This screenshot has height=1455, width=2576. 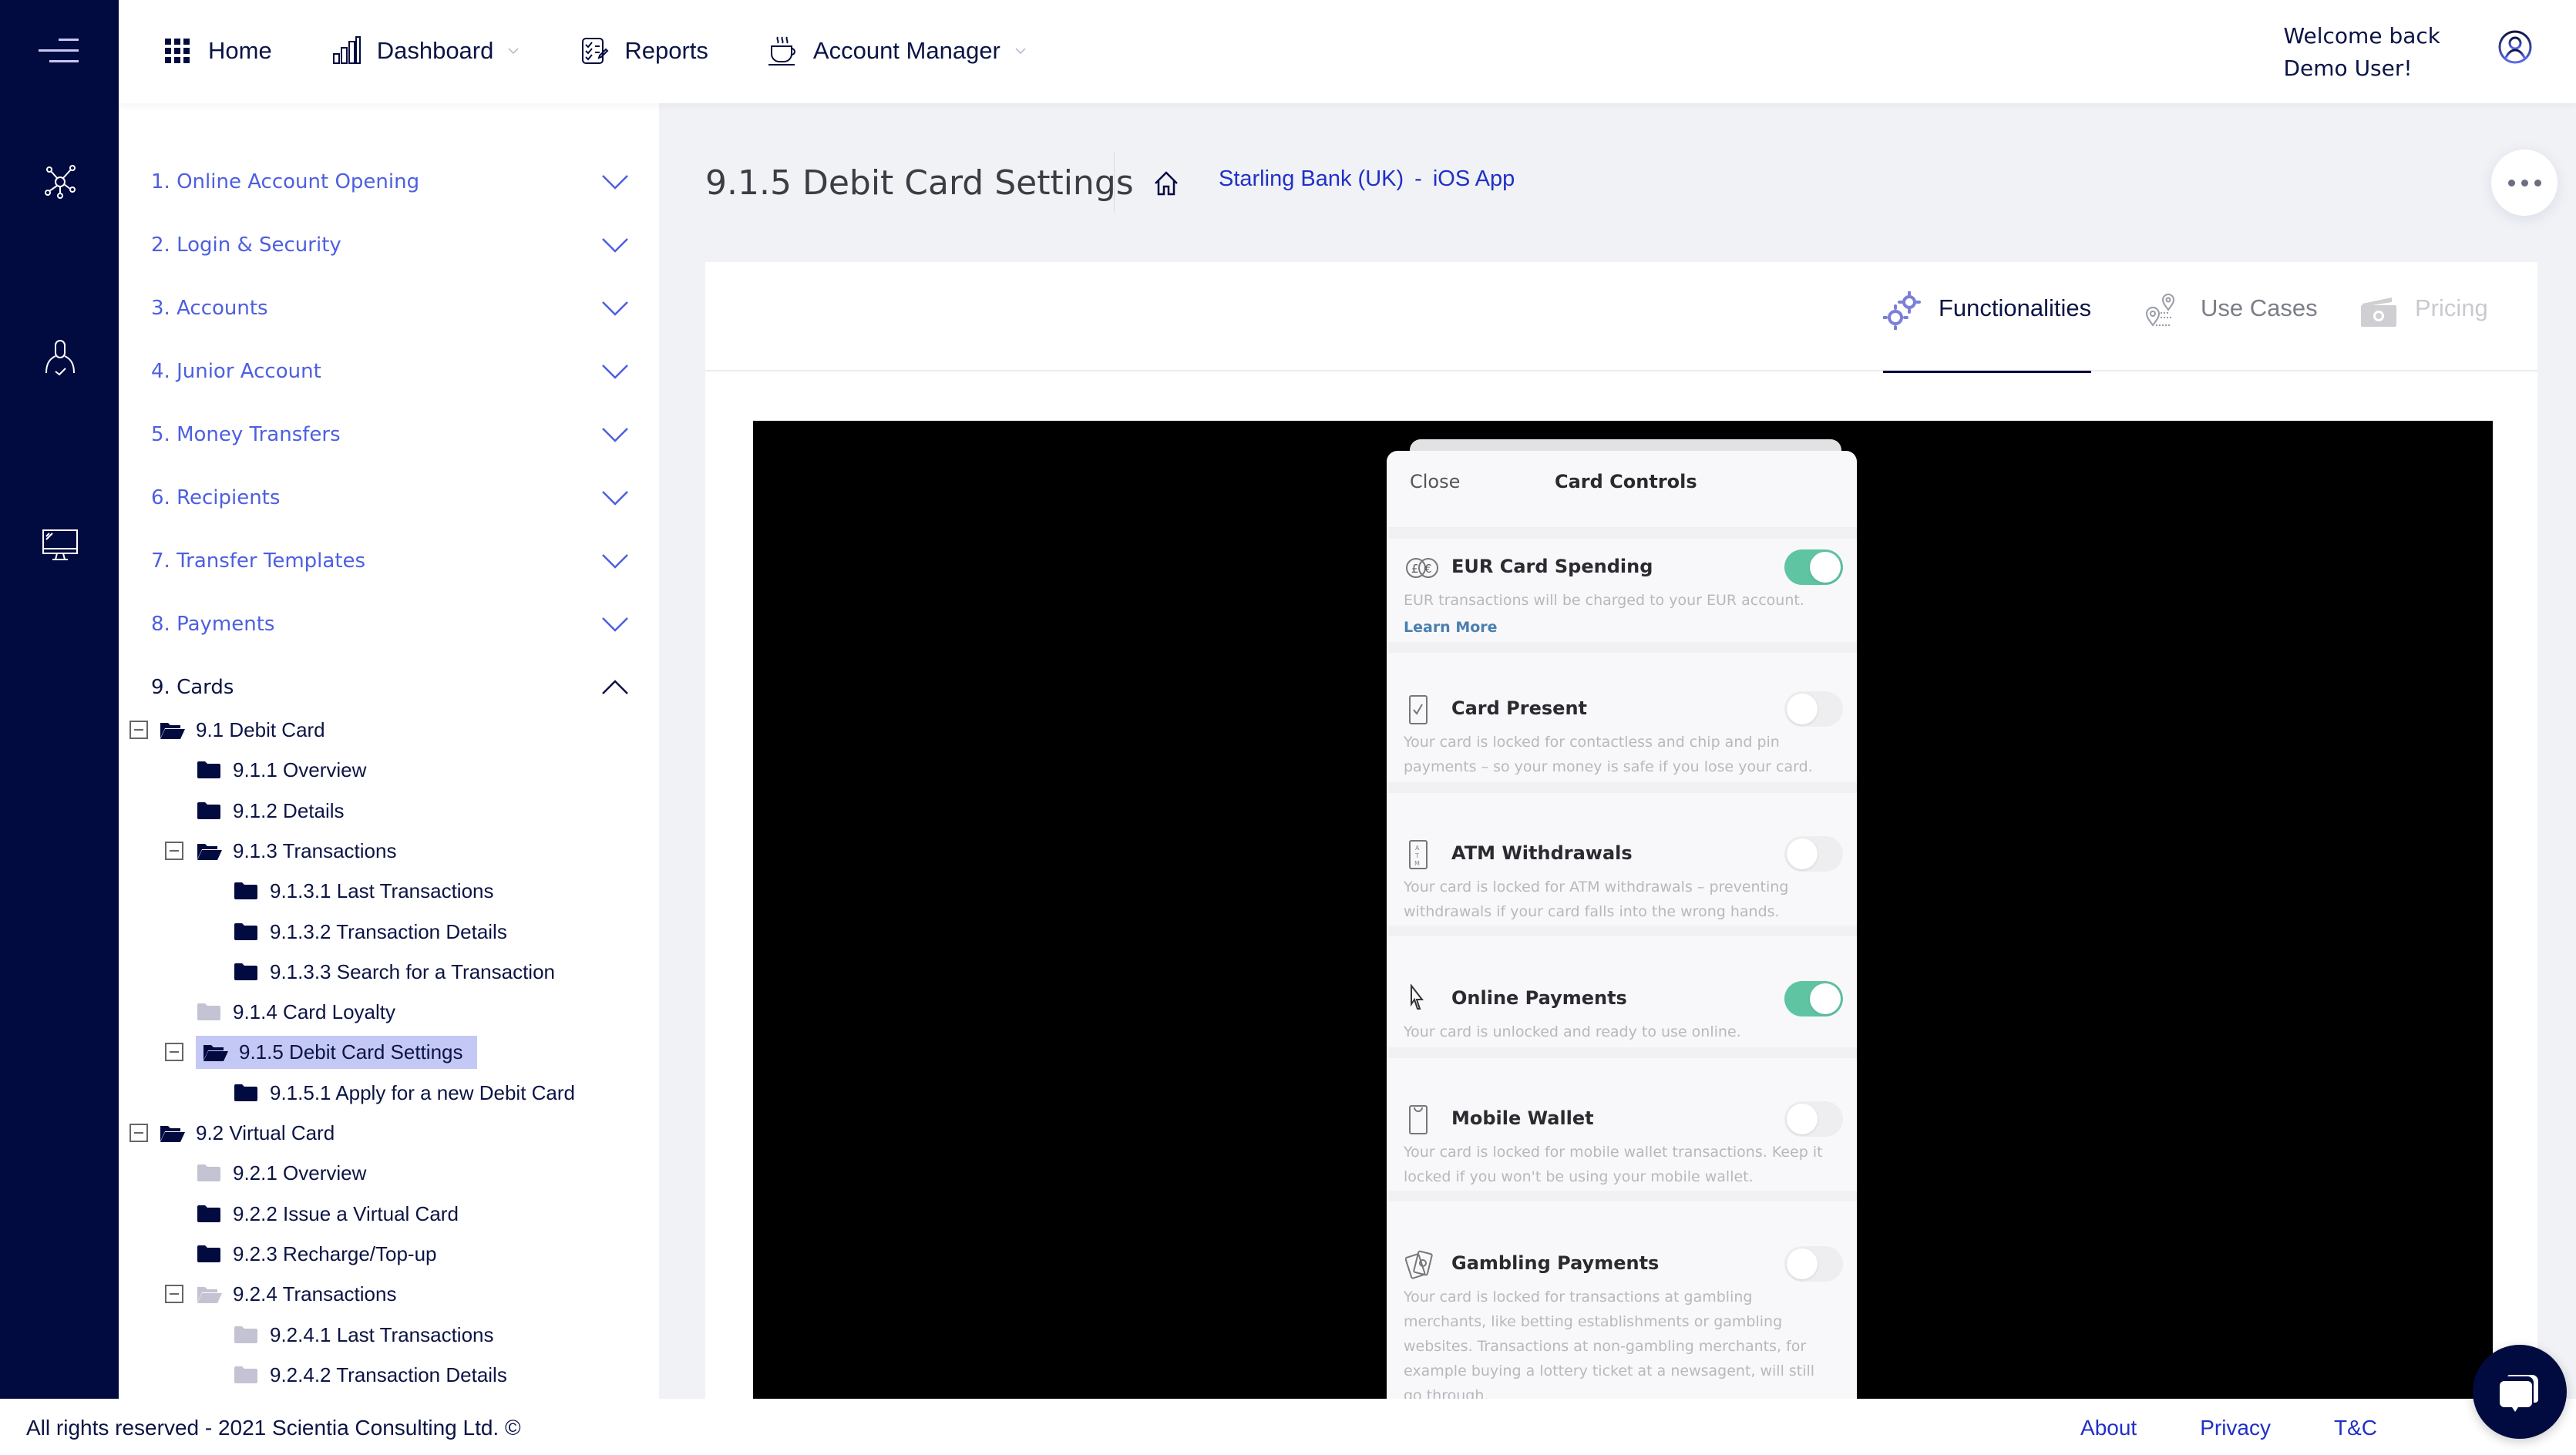 What do you see at coordinates (2197, 1428) in the screenshot?
I see `footer-links: About Privacy T&C` at bounding box center [2197, 1428].